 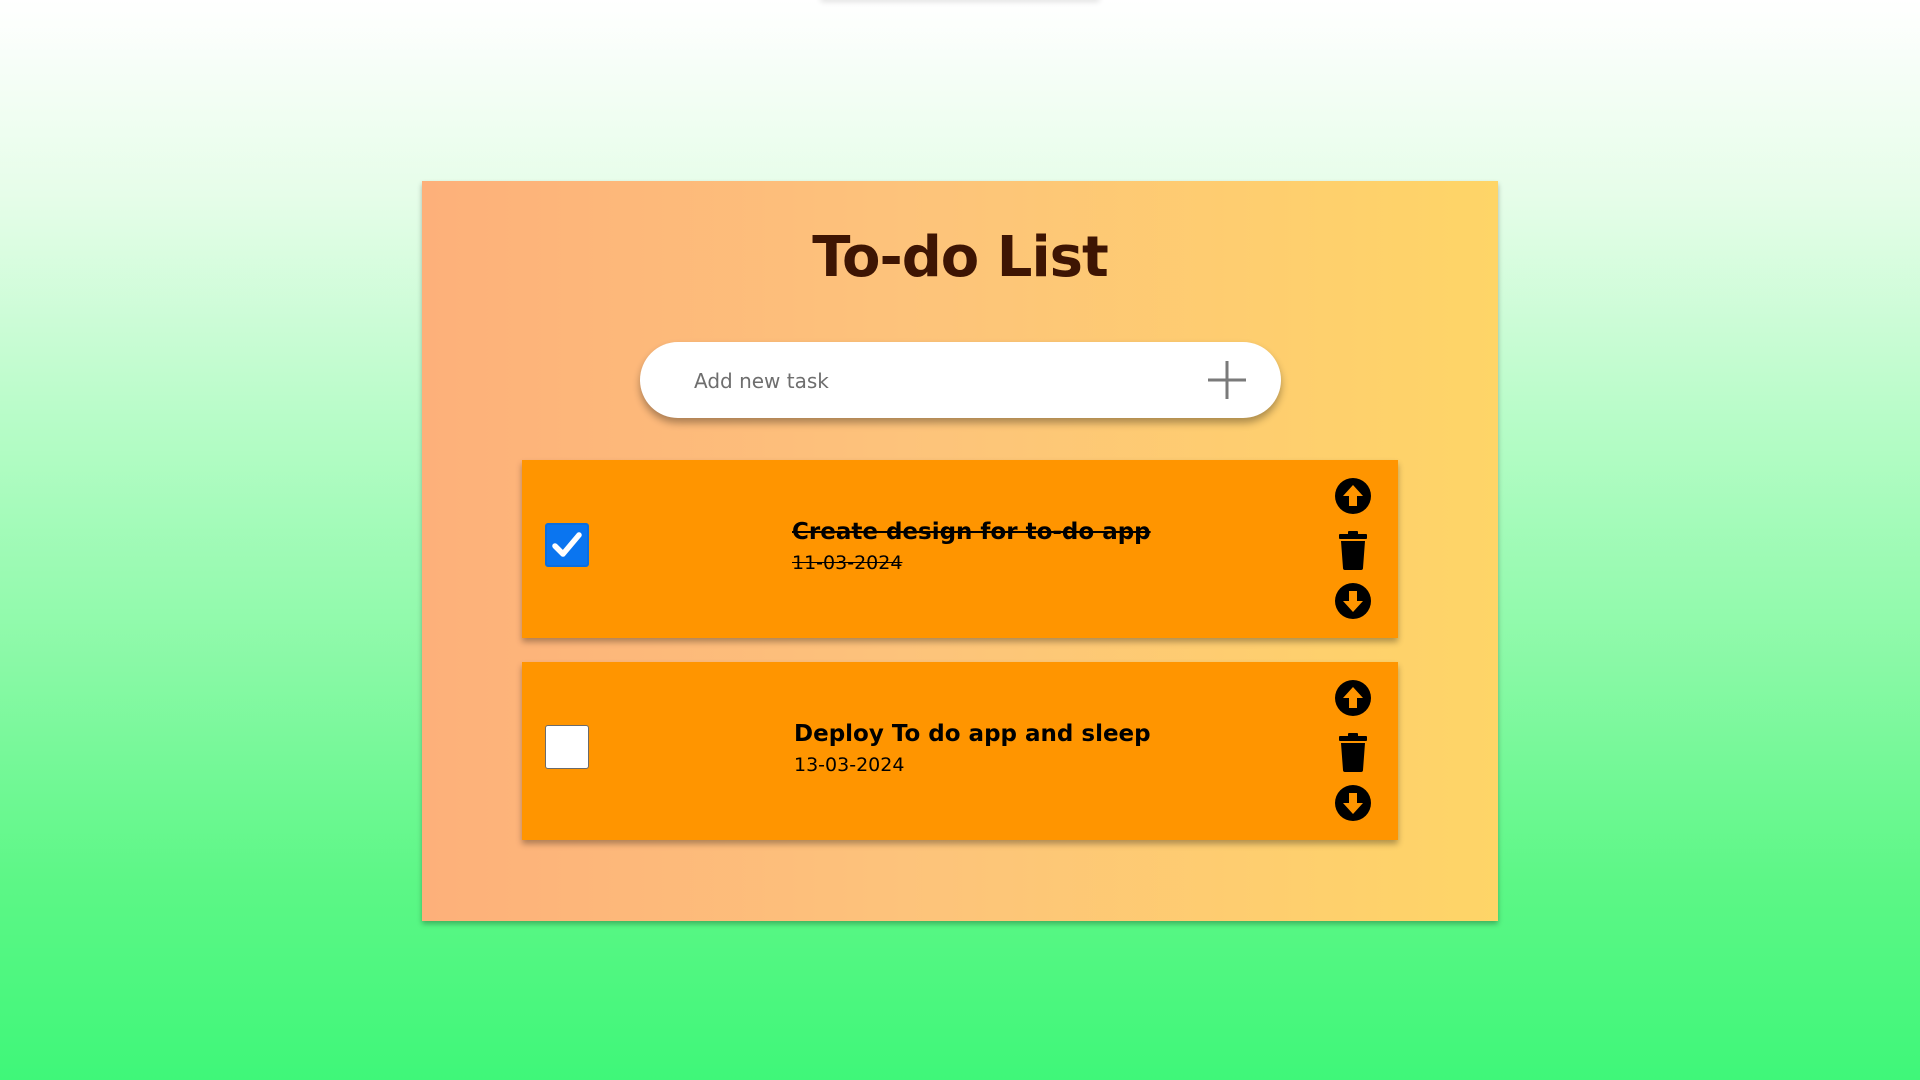 What do you see at coordinates (847, 563) in the screenshot?
I see `task-date: 11-03-2024` at bounding box center [847, 563].